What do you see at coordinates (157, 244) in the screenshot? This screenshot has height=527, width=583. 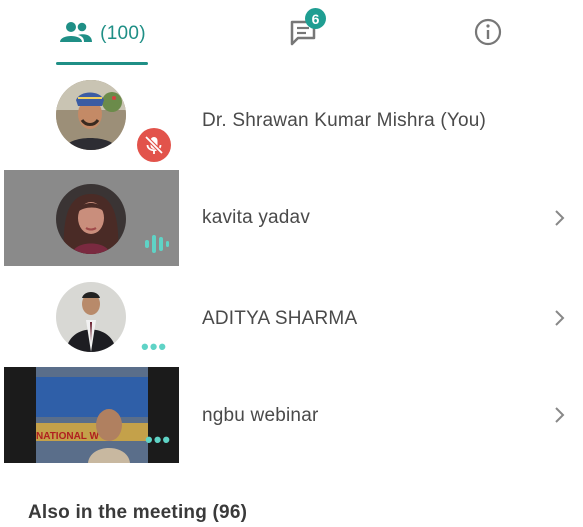 I see `speaking-indicator-icon` at bounding box center [157, 244].